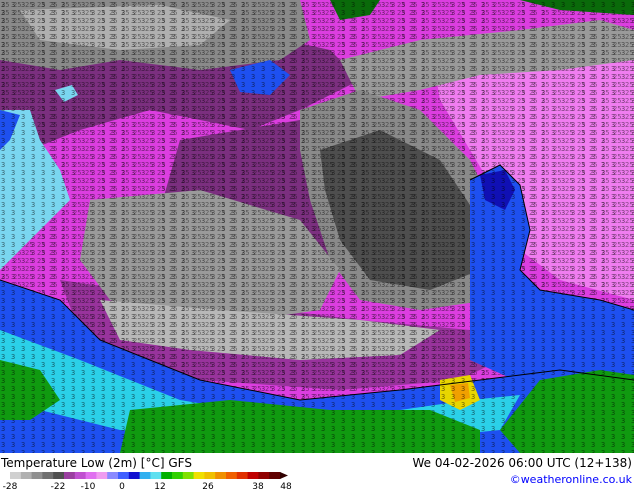  Describe the element at coordinates (522, 463) in the screenshot. I see `valid-time: We 04-02-2026 06:00 UTC (12+138)` at that location.